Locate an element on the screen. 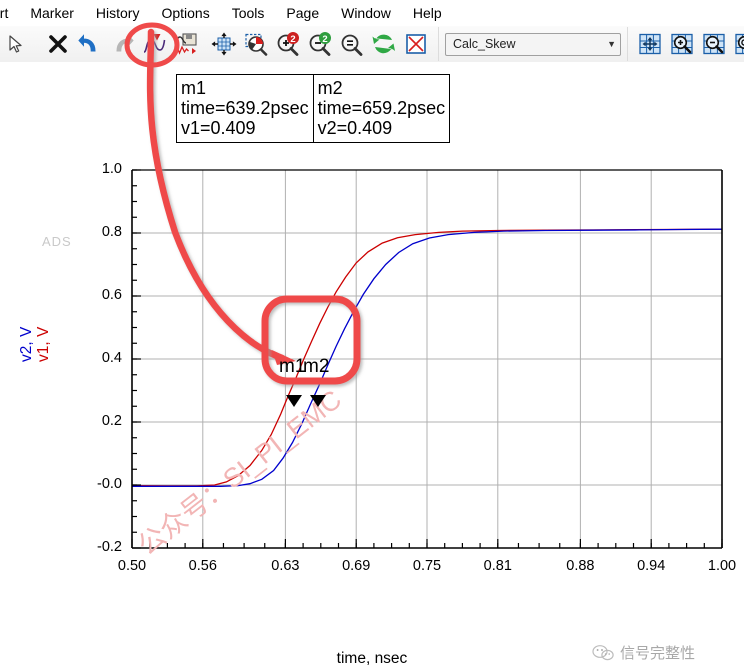 The width and height of the screenshot is (744, 668). y-tick-label: 0.4 is located at coordinates (111, 358).